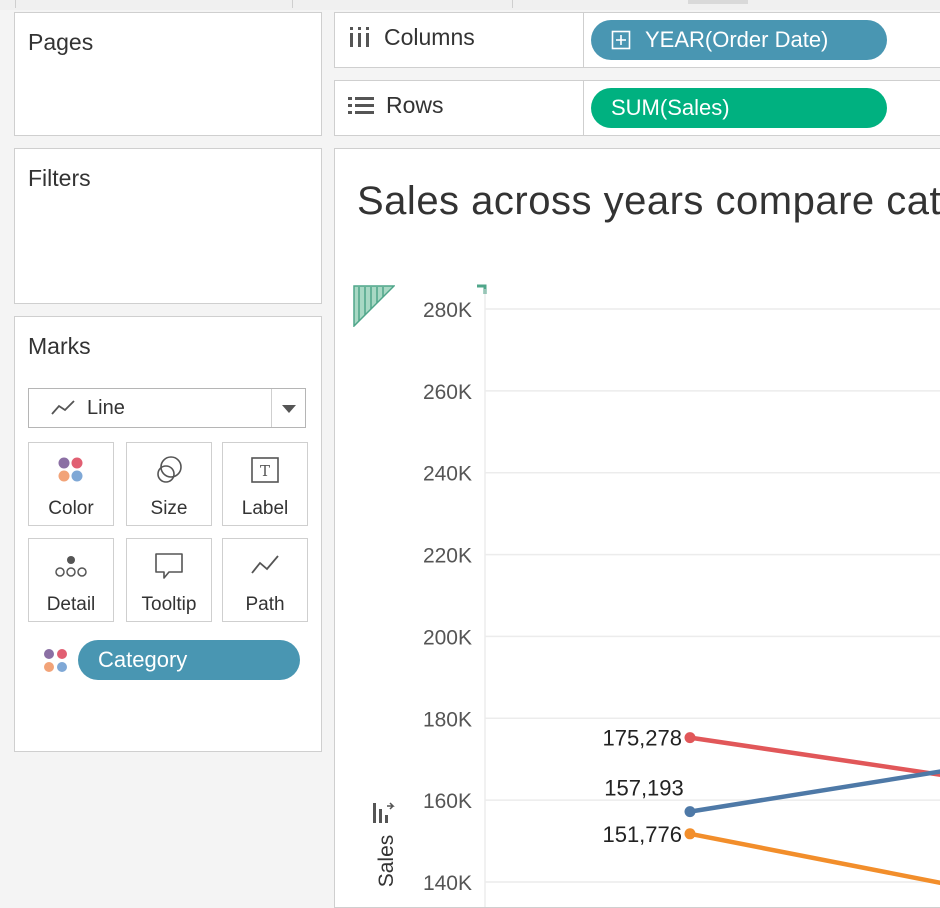  What do you see at coordinates (642, 834) in the screenshot?
I see `data-label: 151,776` at bounding box center [642, 834].